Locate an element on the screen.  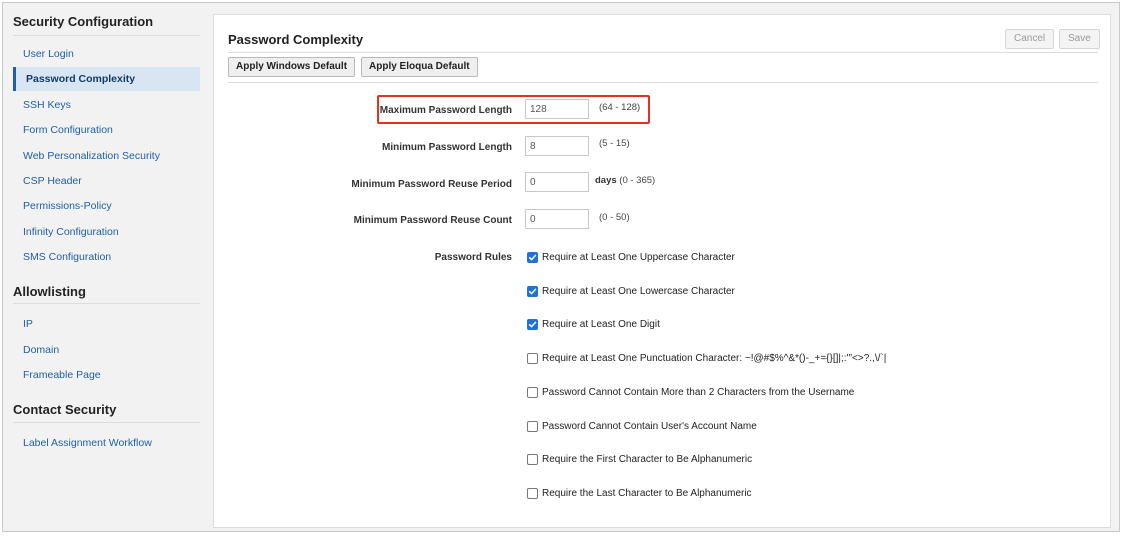
header-divider is located at coordinates (663, 52).